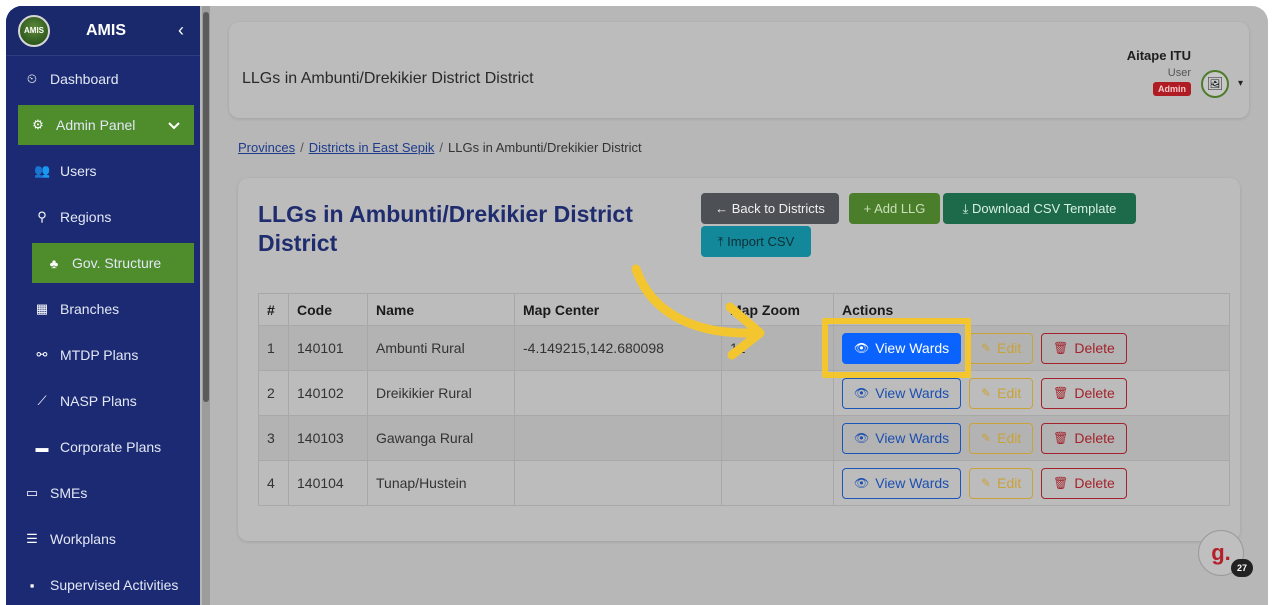  I want to click on sidebar-item-label: Users, so click(78, 171).